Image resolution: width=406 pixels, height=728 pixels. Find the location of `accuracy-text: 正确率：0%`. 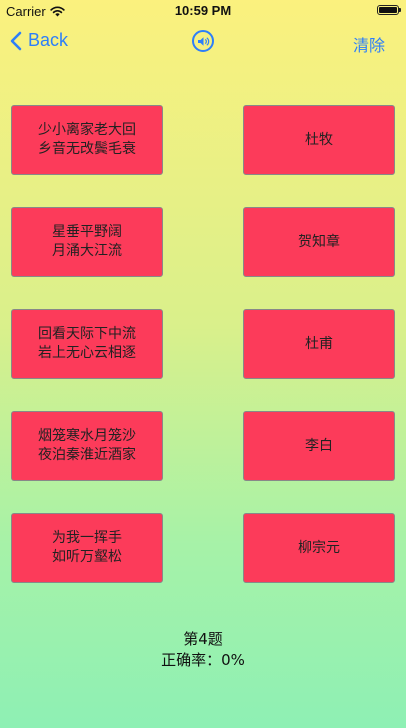

accuracy-text: 正确率：0% is located at coordinates (203, 660).